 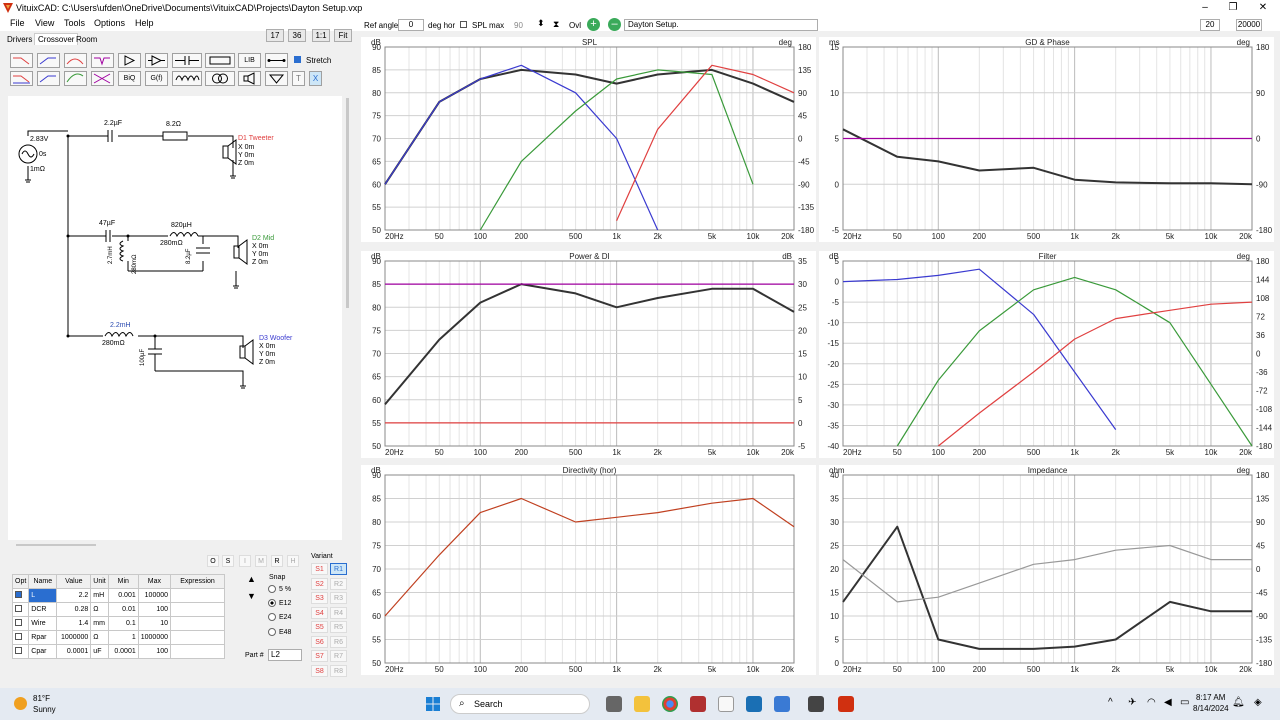 I want to click on weather-condition: Sunny, so click(x=44, y=709).